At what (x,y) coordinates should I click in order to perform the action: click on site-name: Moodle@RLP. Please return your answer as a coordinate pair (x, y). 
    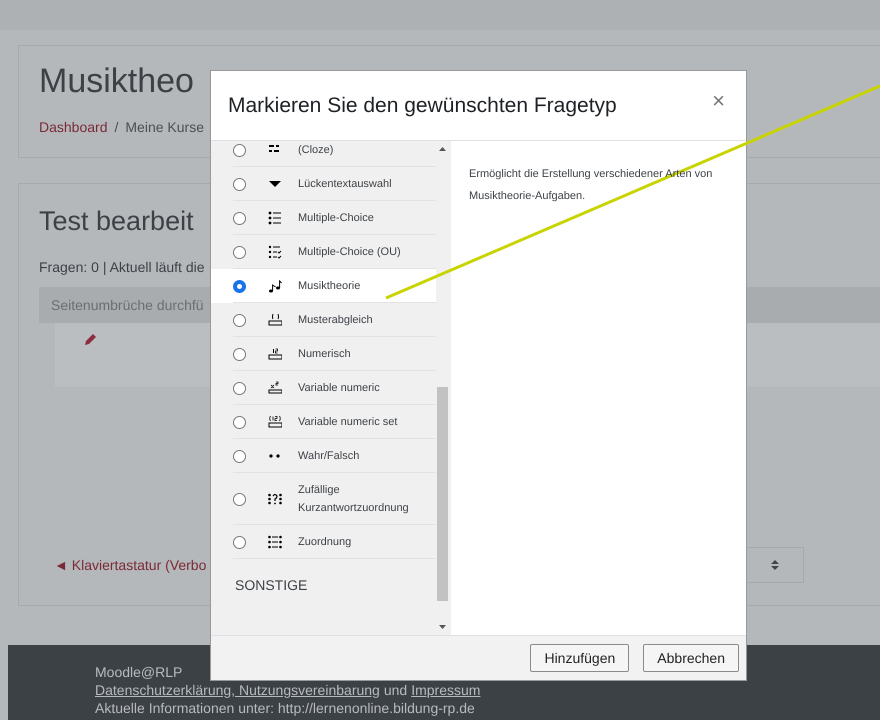
    Looking at the image, I should click on (138, 672).